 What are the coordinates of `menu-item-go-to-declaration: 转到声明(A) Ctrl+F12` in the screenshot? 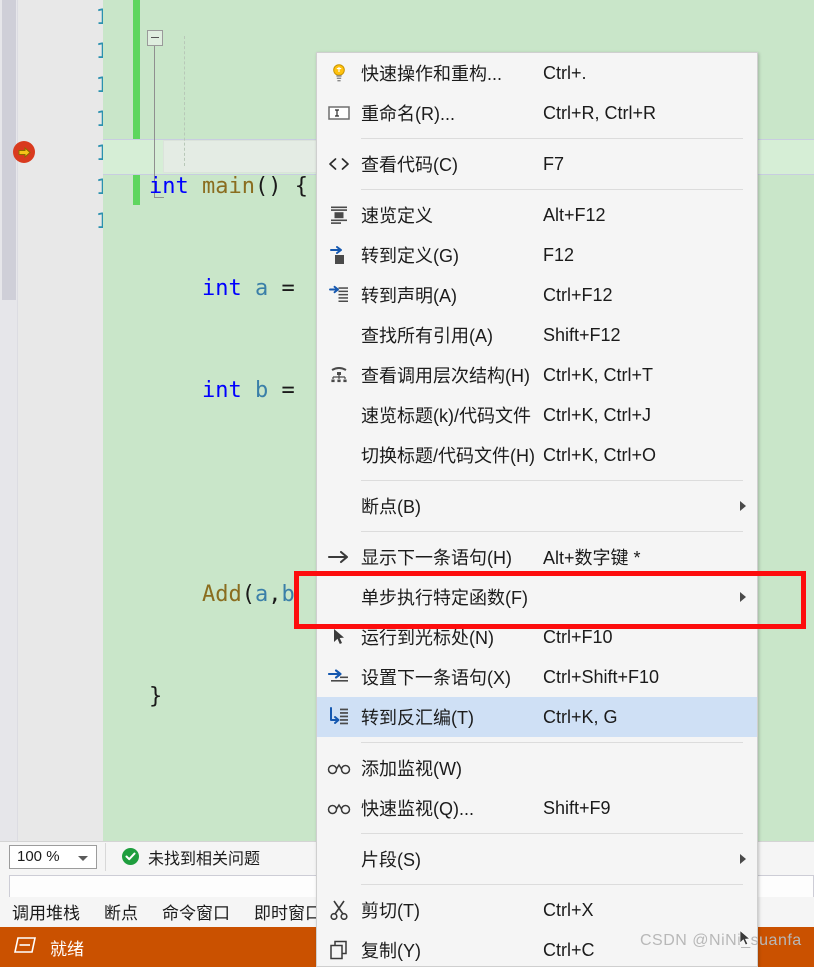 It's located at (537, 295).